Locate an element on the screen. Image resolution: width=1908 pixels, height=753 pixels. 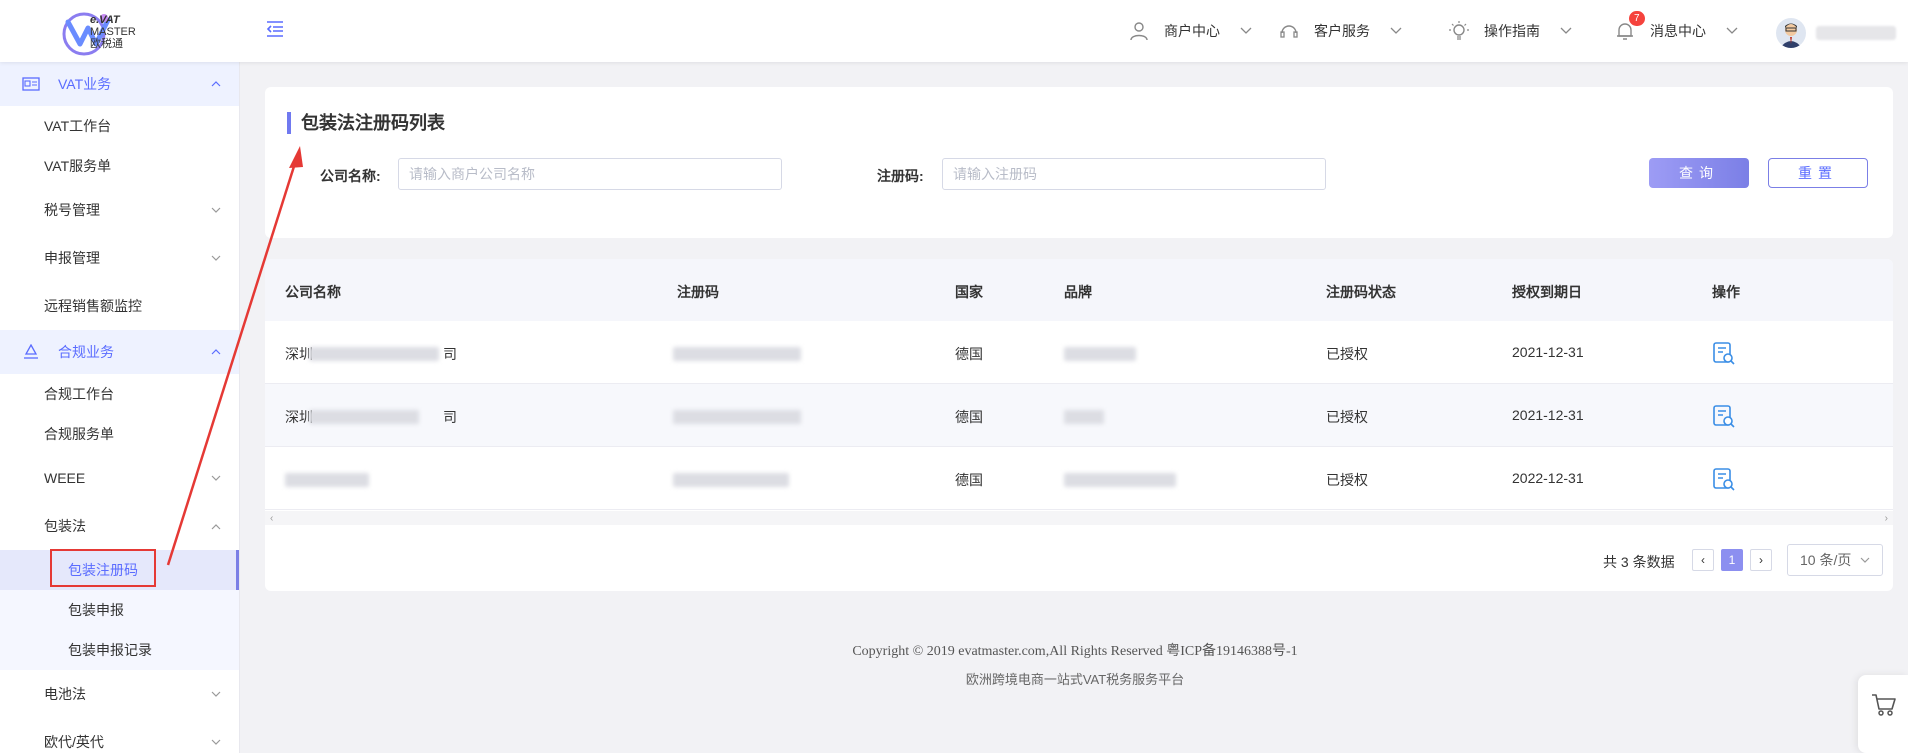
sidebar-item-label: WEEE is located at coordinates (65, 478).